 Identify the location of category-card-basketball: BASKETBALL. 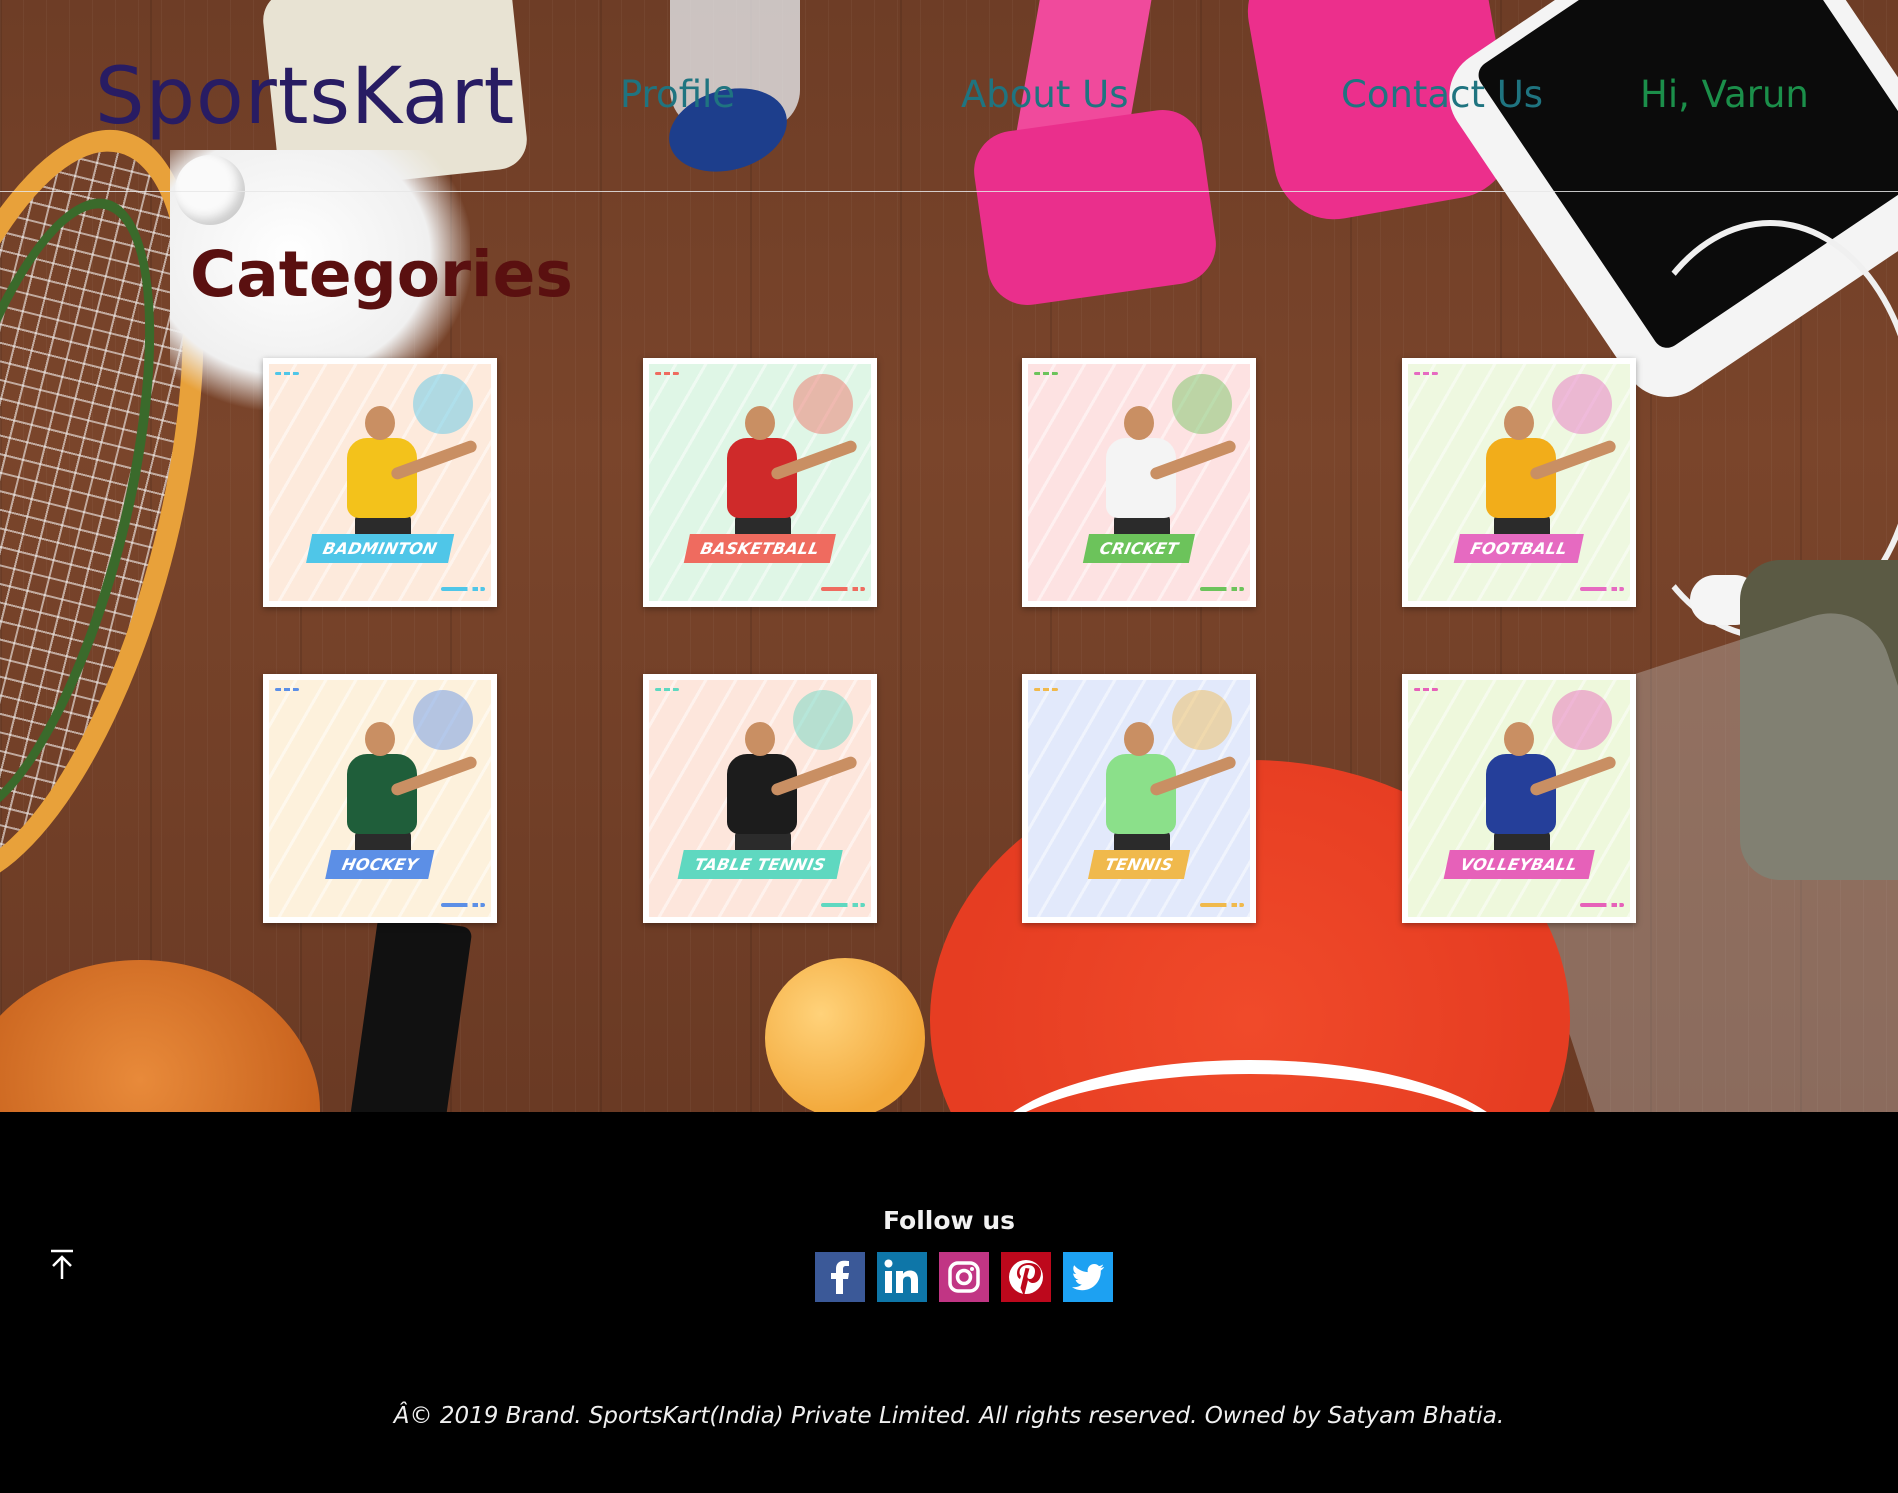
(760, 482).